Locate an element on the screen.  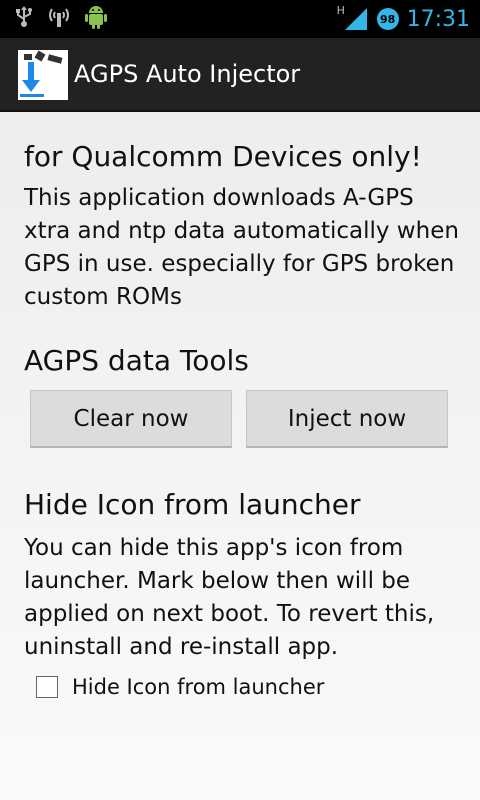
hide-icon-checkbox-label: Hide Icon from launcher is located at coordinates (198, 687).